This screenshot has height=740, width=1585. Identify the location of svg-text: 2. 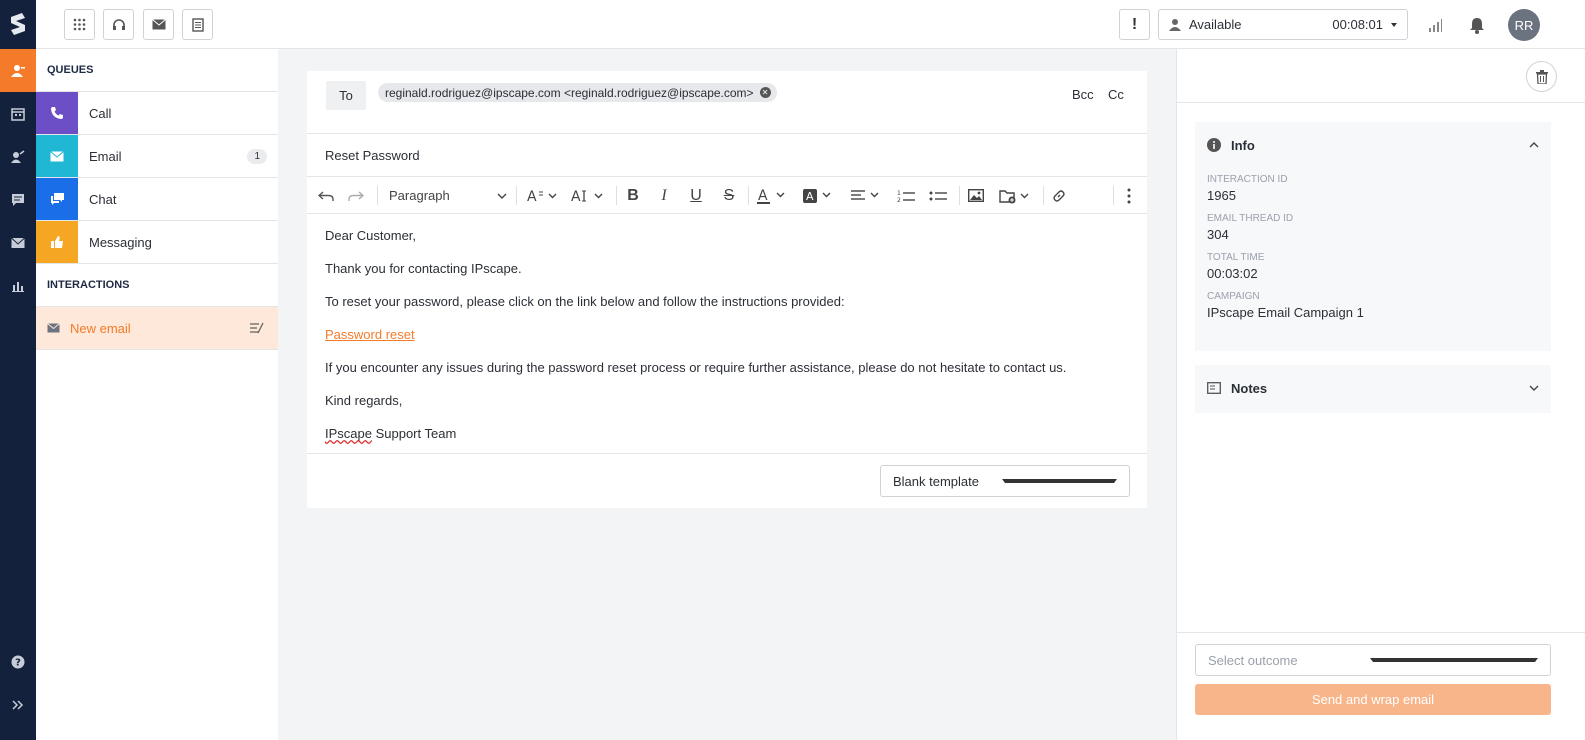
(899, 200).